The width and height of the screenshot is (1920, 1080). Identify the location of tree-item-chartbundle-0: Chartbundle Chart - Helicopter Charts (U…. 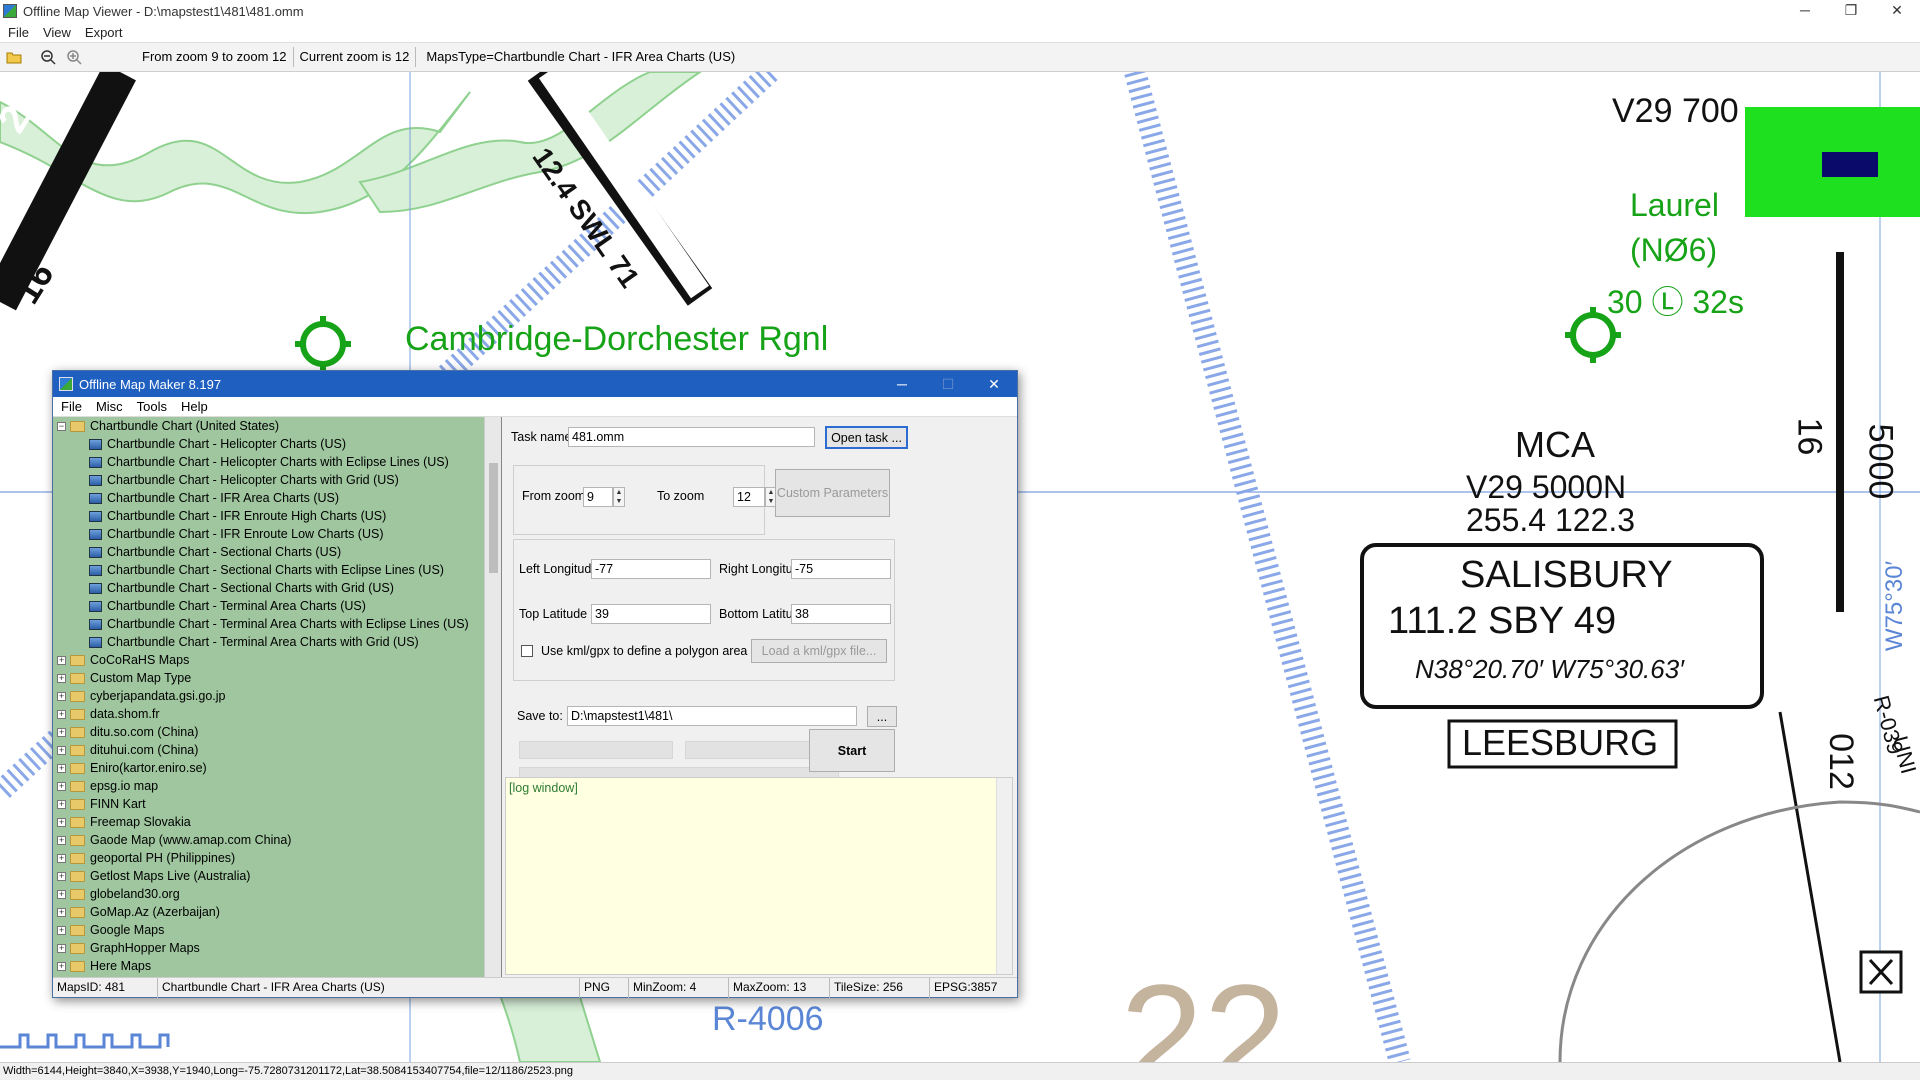
(217, 444).